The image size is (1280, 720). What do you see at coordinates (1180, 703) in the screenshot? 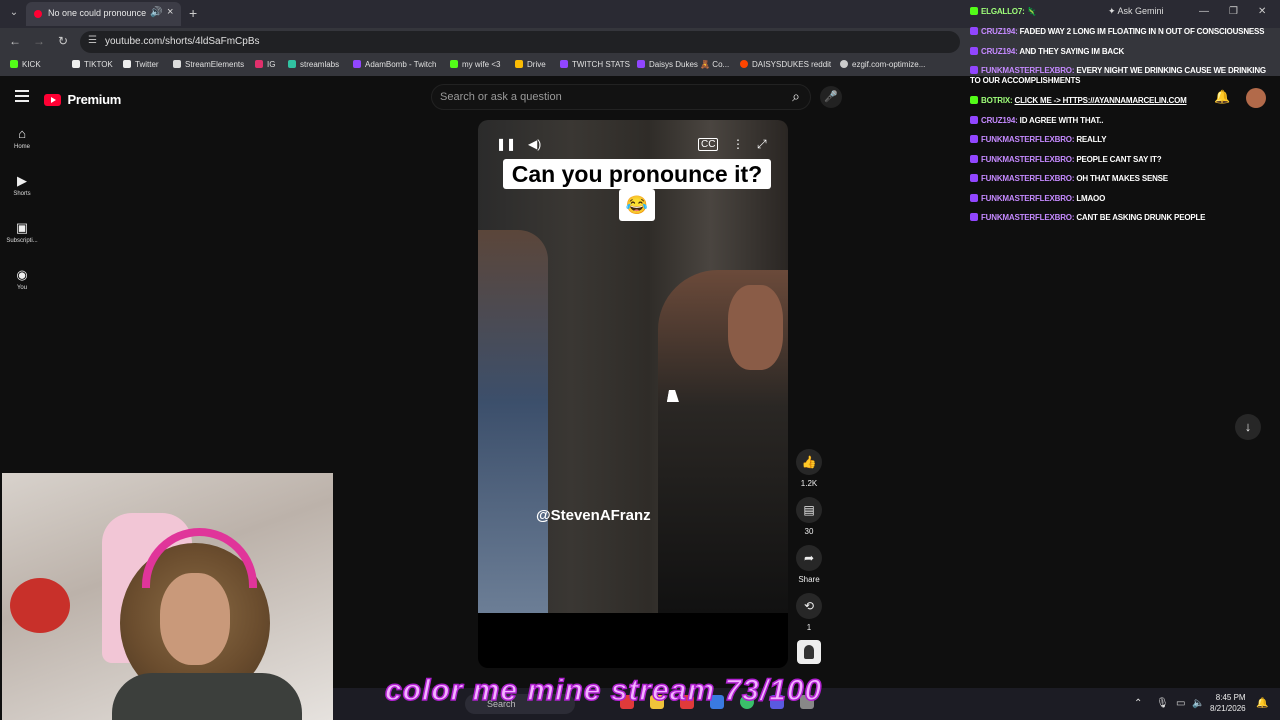
I see `tray-network-icon: ▭` at bounding box center [1180, 703].